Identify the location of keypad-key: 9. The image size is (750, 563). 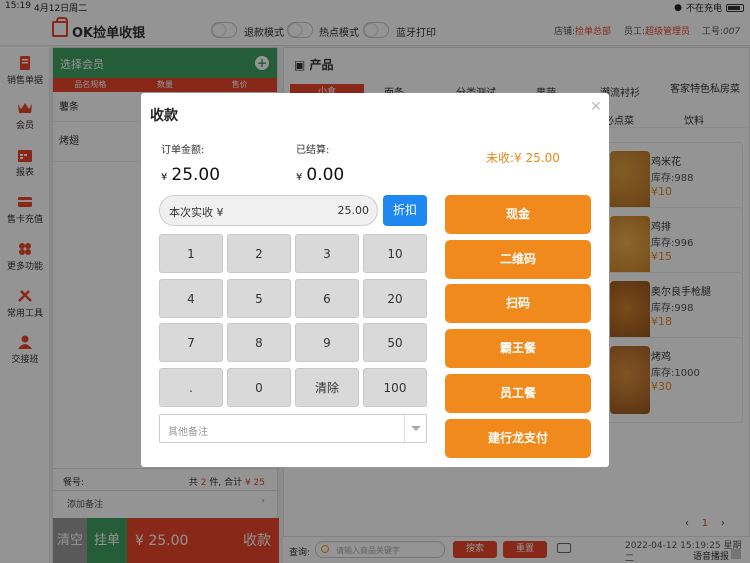
(327, 342).